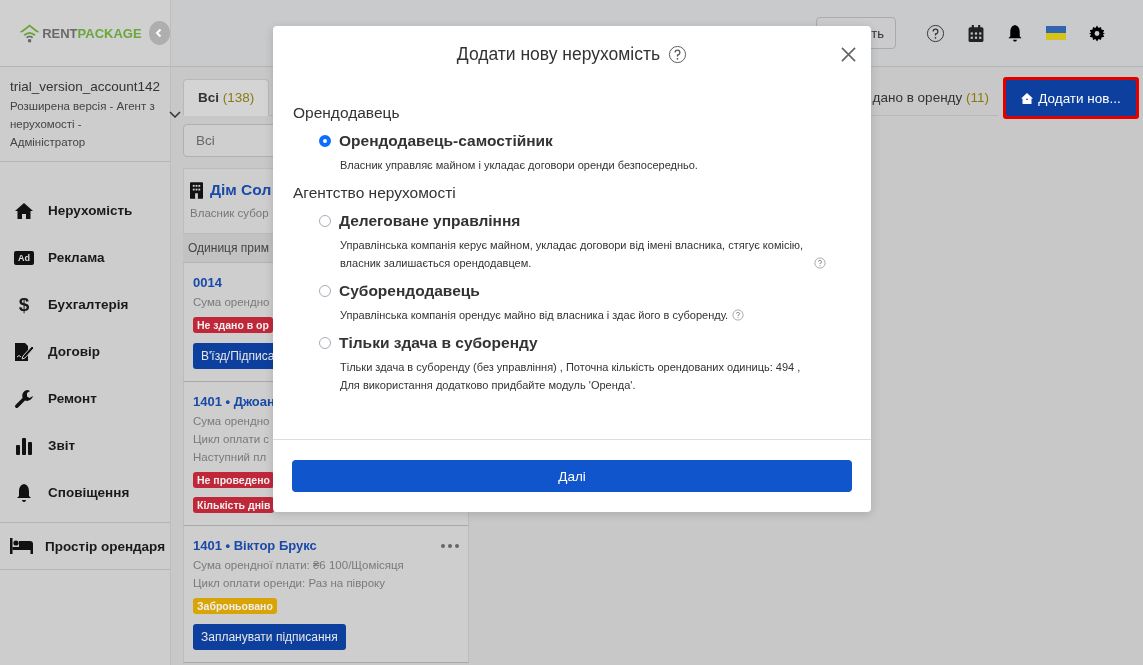  I want to click on unit-title: 0014, so click(207, 282).